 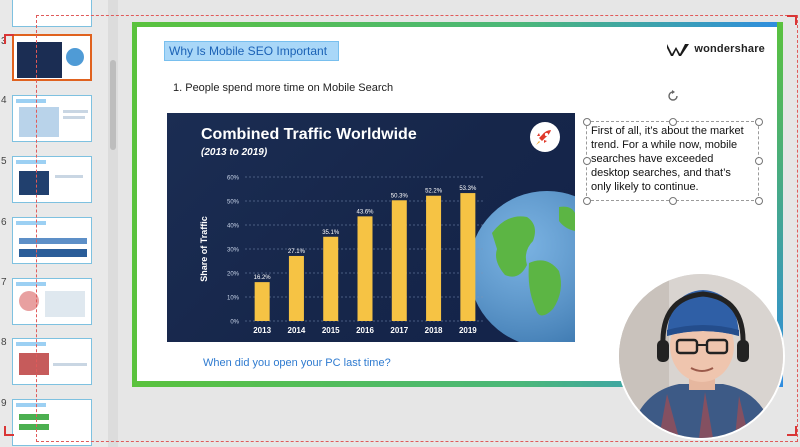 What do you see at coordinates (331, 330) in the screenshot?
I see `x-tick-label: 2015` at bounding box center [331, 330].